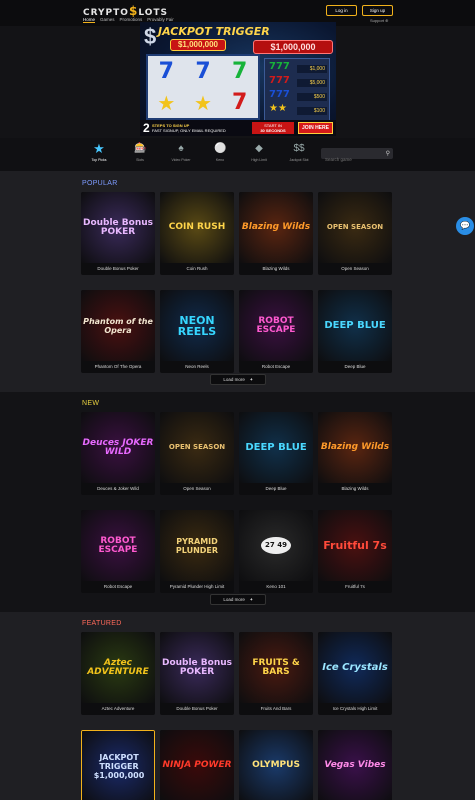 Image resolution: width=475 pixels, height=800 pixels. I want to click on keno-icon: ⚪, so click(220, 148).